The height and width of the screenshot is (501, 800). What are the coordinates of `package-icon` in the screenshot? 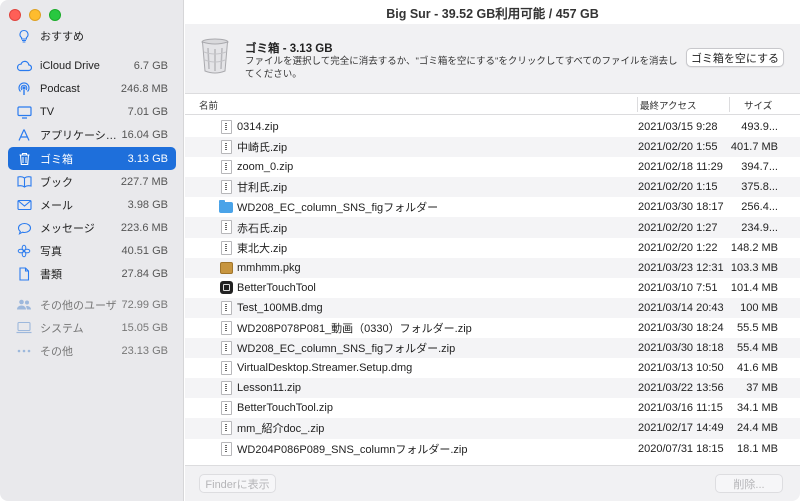 It's located at (226, 268).